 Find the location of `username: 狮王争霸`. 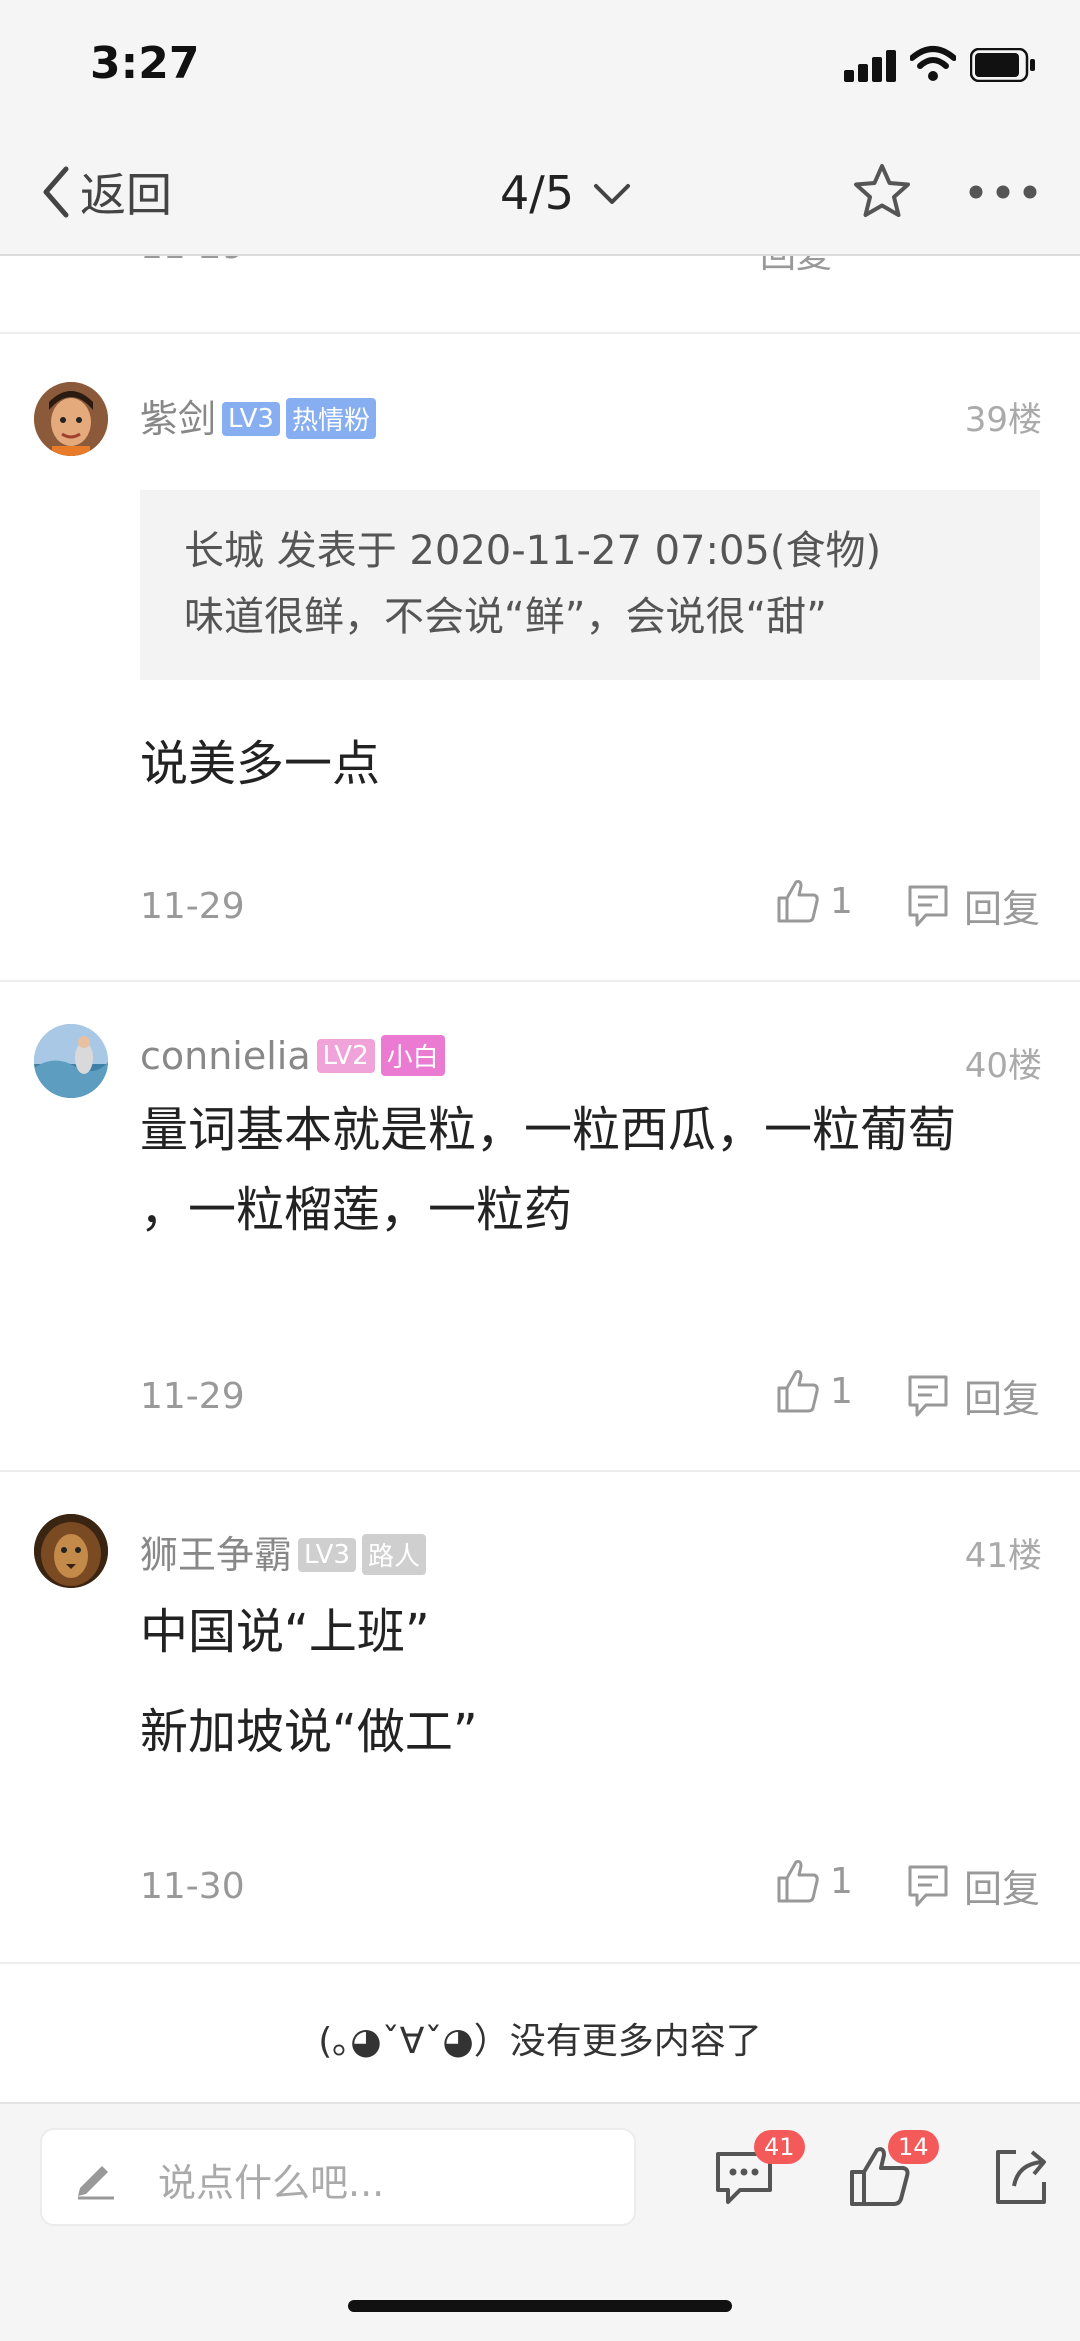

username: 狮王争霸 is located at coordinates (216, 1555).